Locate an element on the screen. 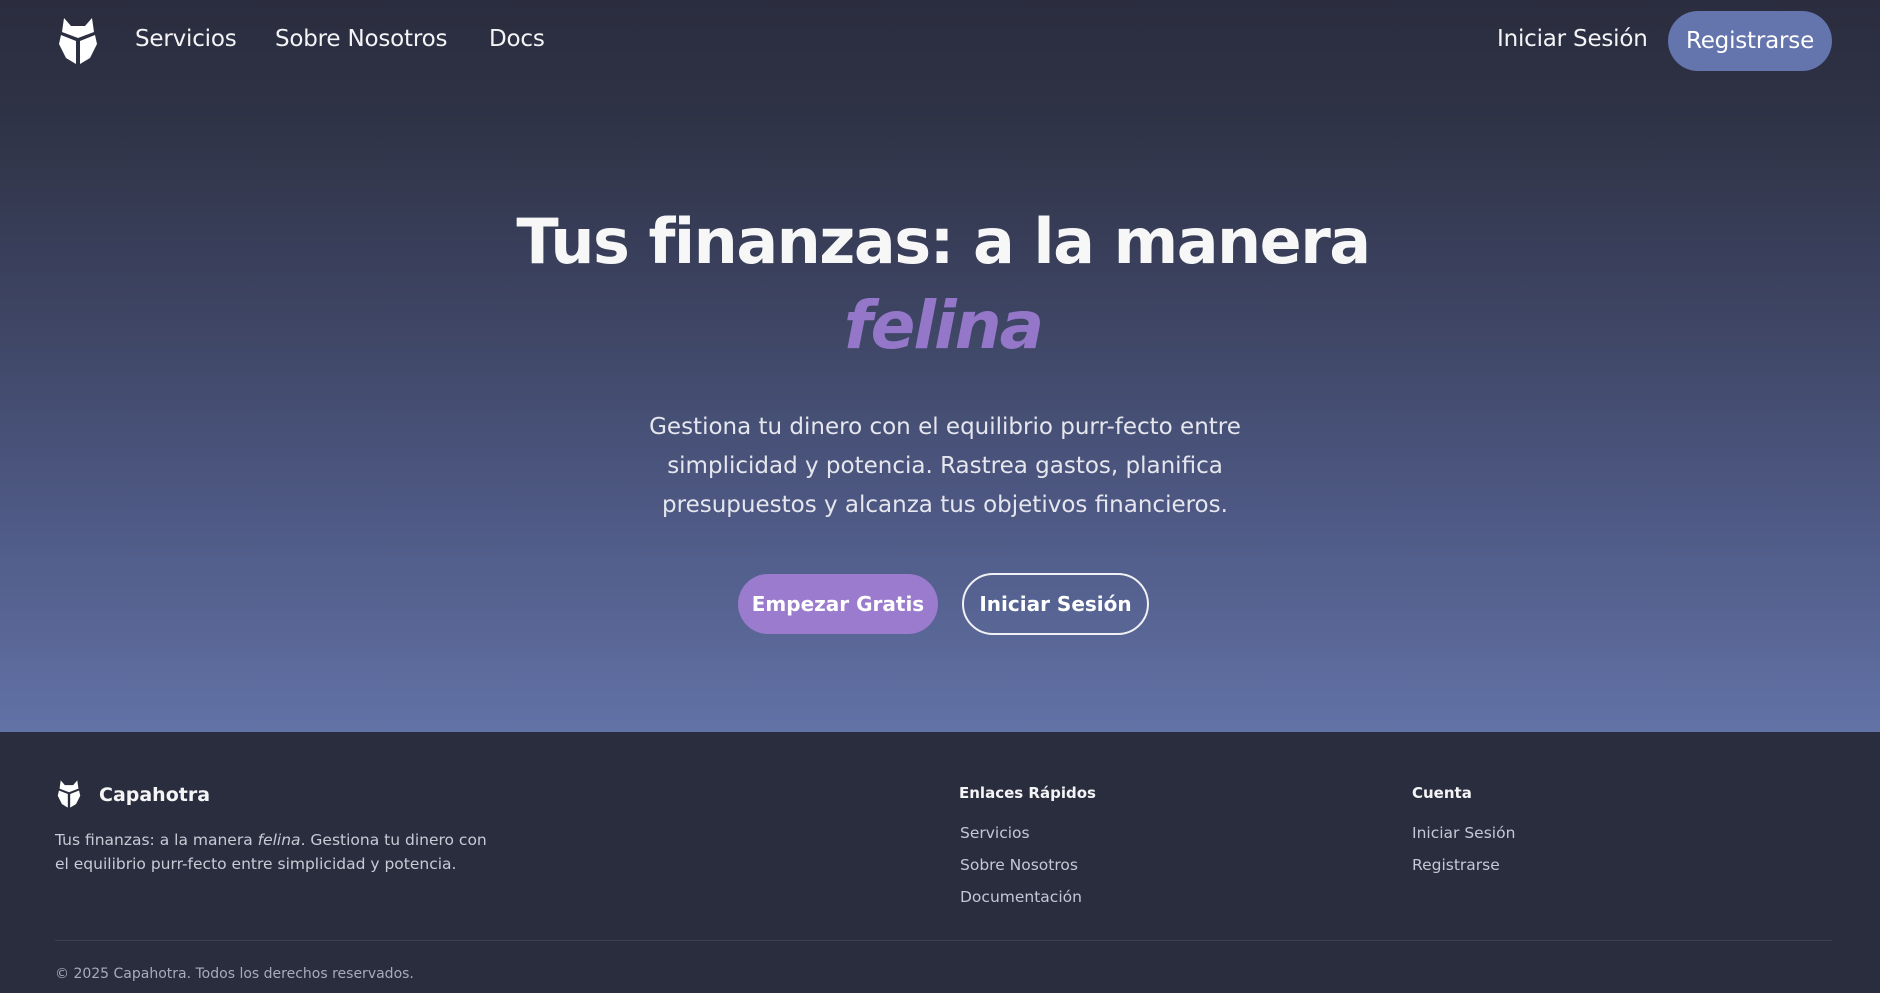  nav-link-services: Servicios is located at coordinates (186, 39).